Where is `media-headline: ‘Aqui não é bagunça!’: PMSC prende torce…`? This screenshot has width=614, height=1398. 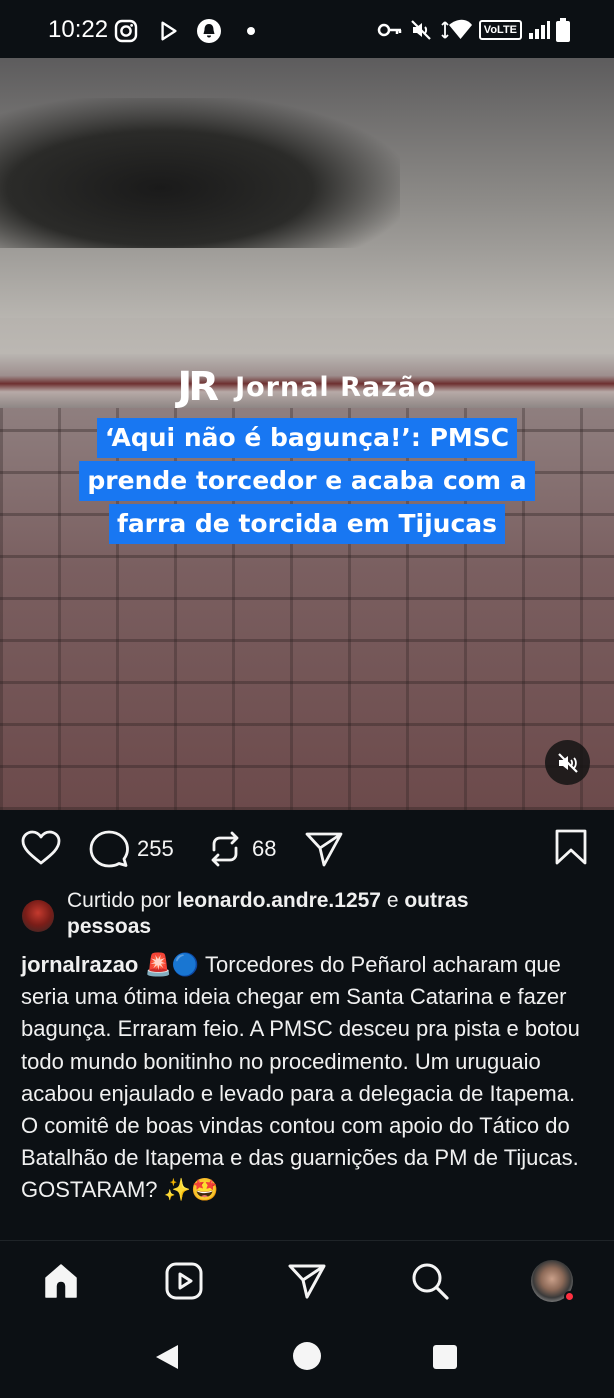 media-headline: ‘Aqui não é bagunça!’: PMSC prende torce… is located at coordinates (307, 482).